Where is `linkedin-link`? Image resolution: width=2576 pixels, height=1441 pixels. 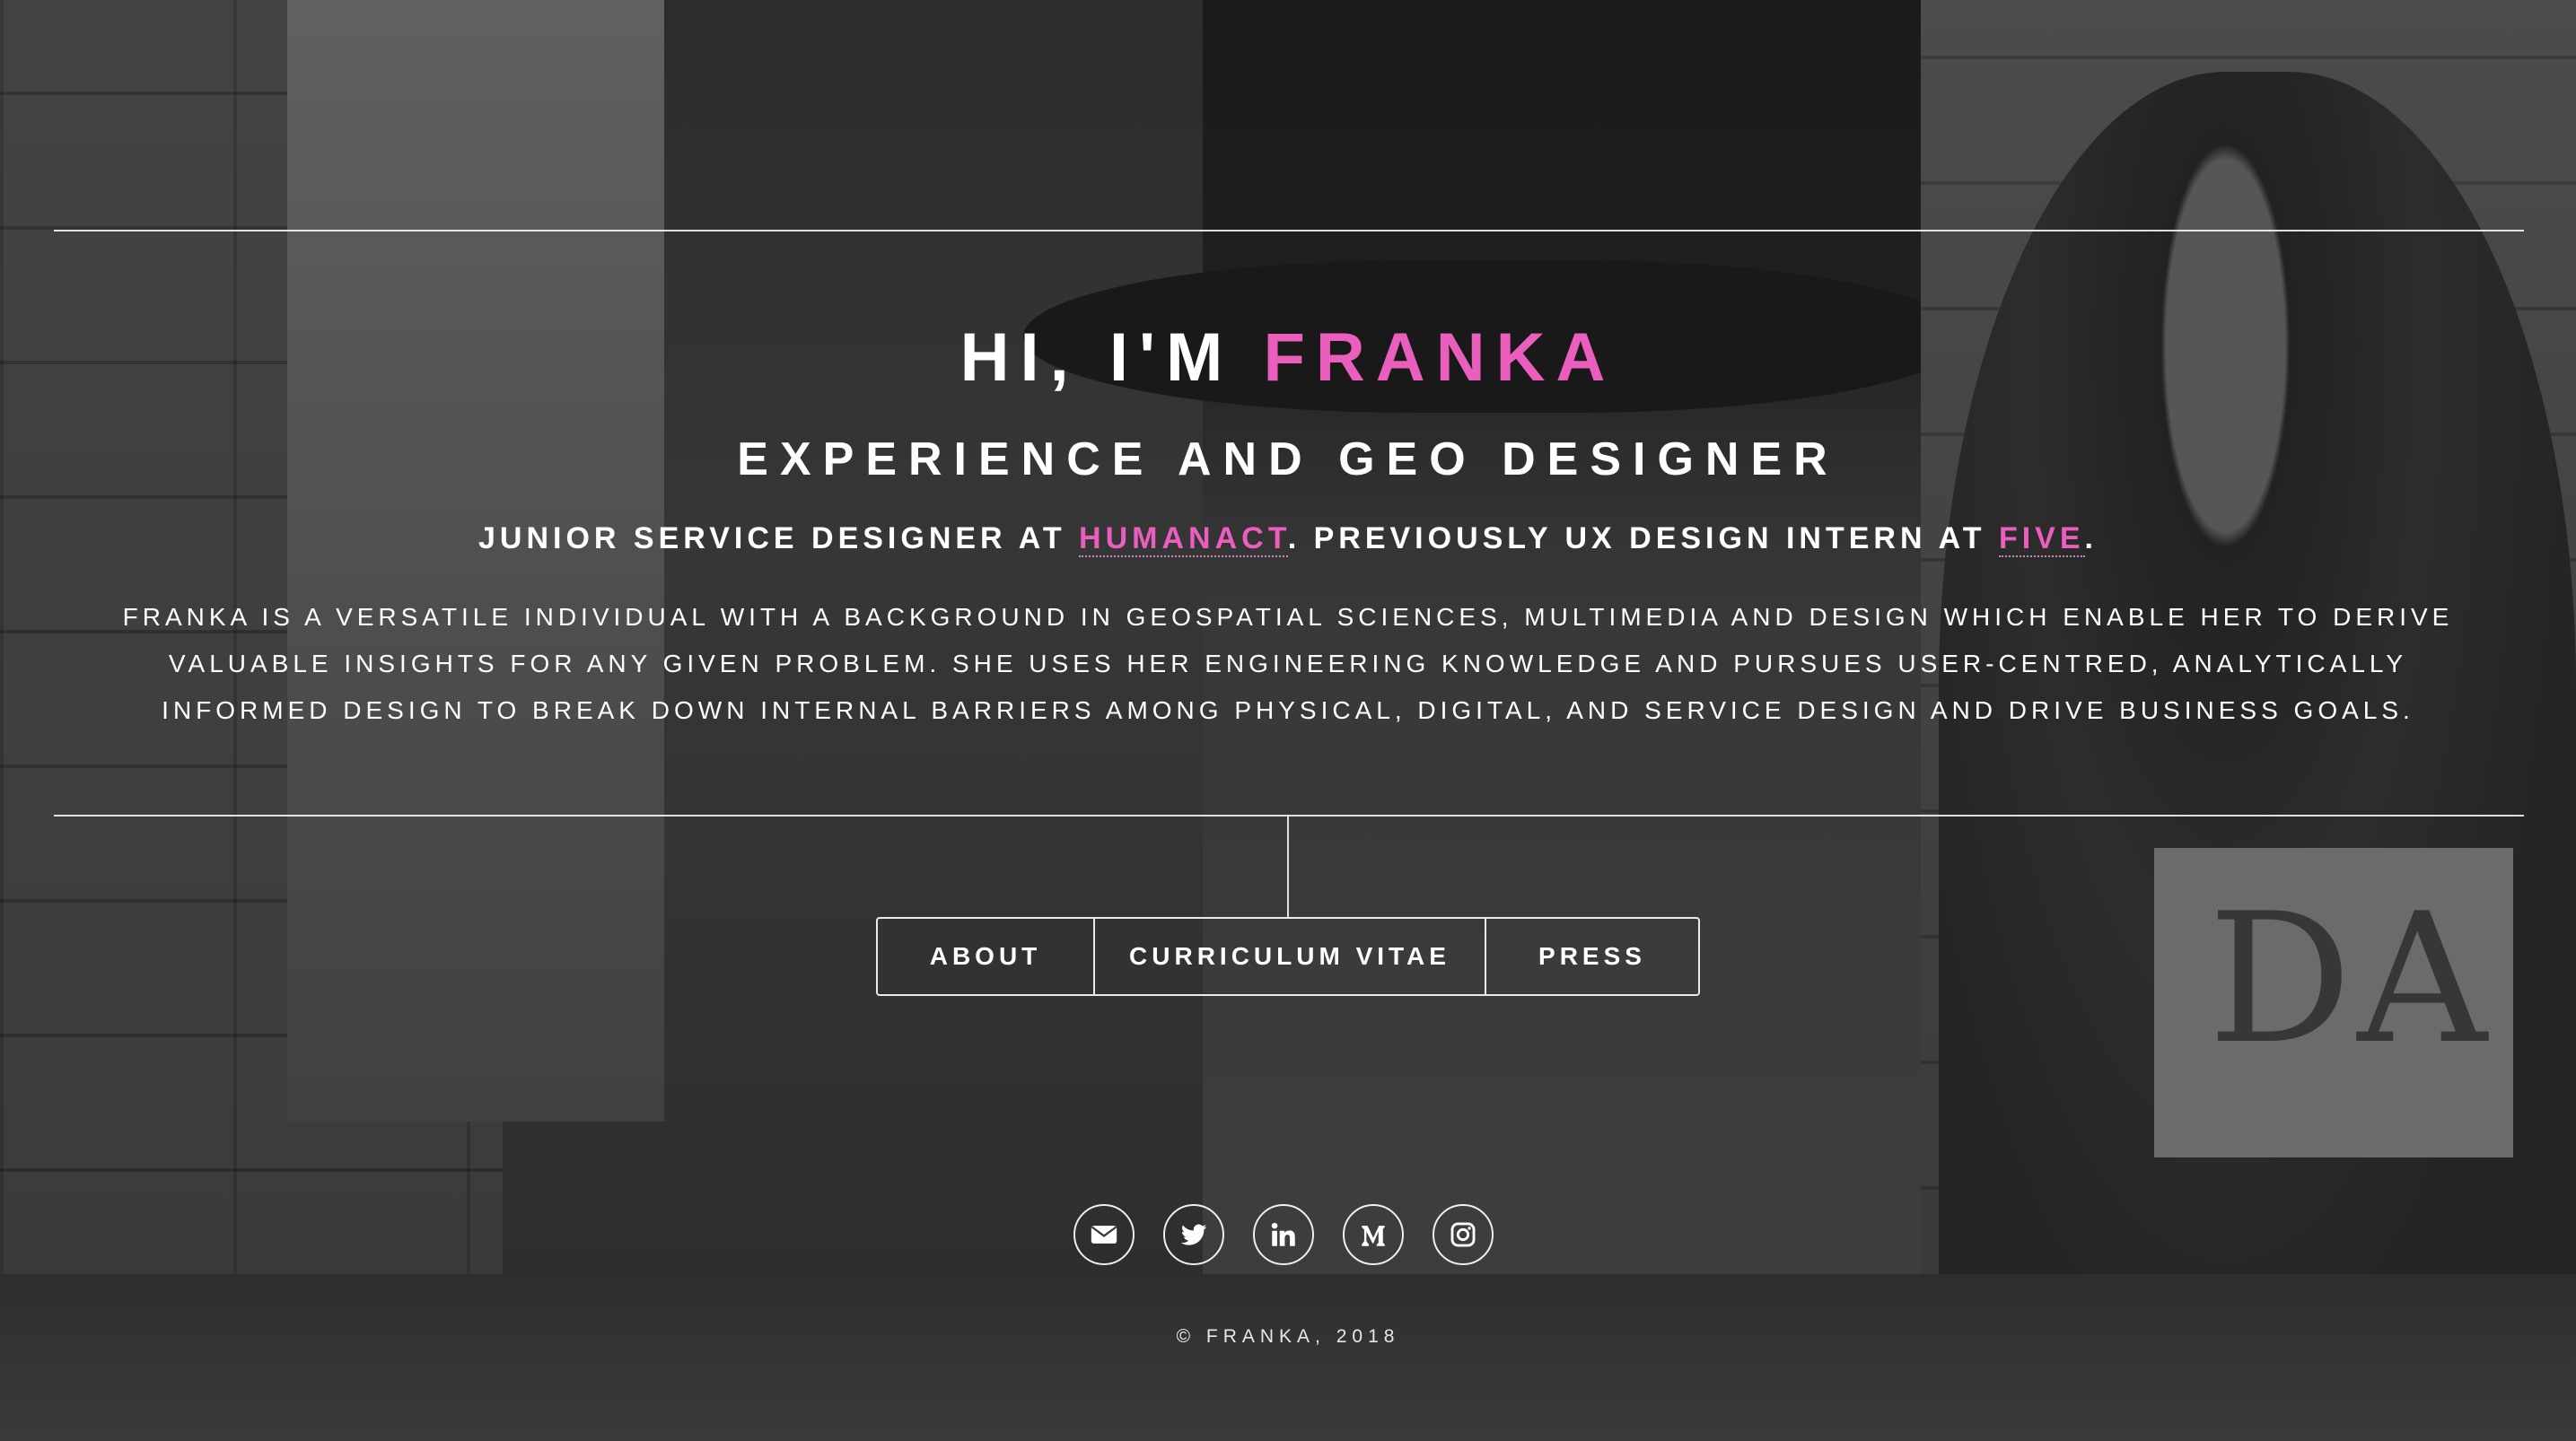
linkedin-link is located at coordinates (1283, 1235).